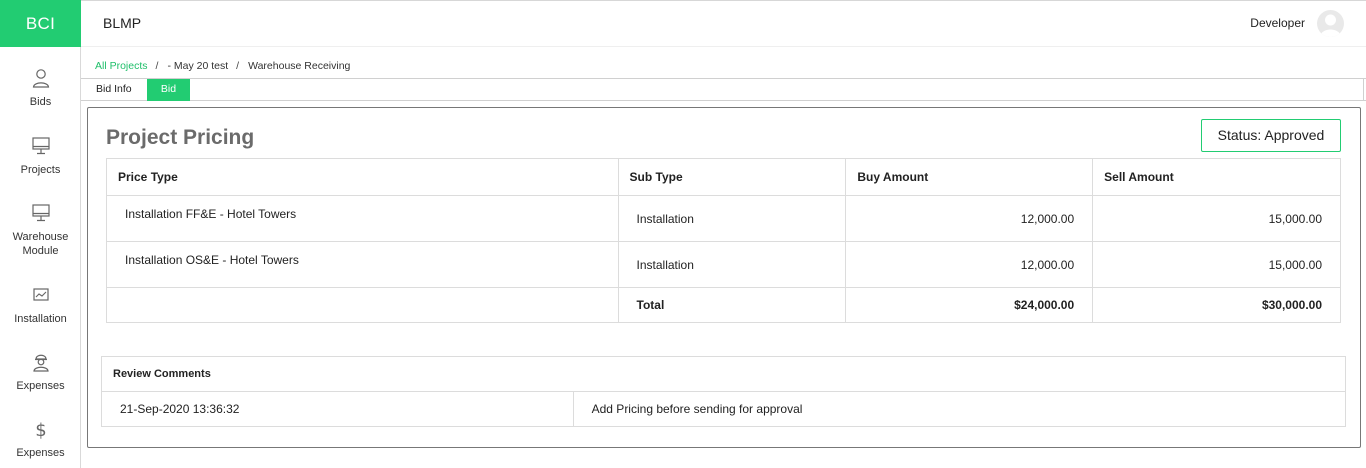 The height and width of the screenshot is (468, 1366). I want to click on sidebar-item-bids: Bids, so click(40, 88).